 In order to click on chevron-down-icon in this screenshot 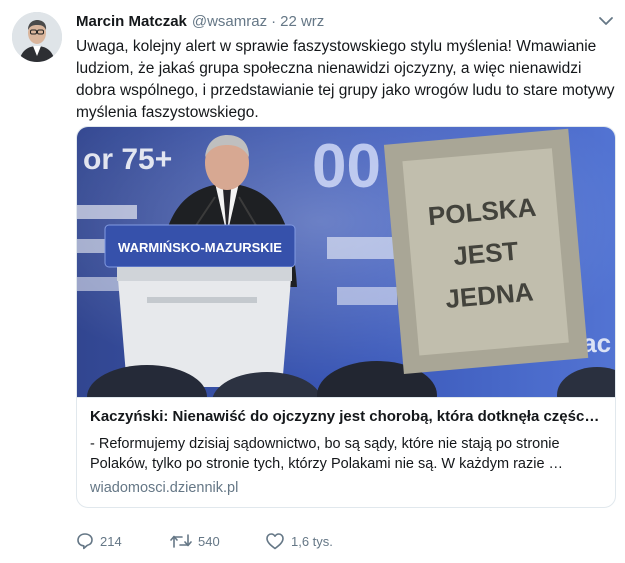, I will do `click(606, 21)`.